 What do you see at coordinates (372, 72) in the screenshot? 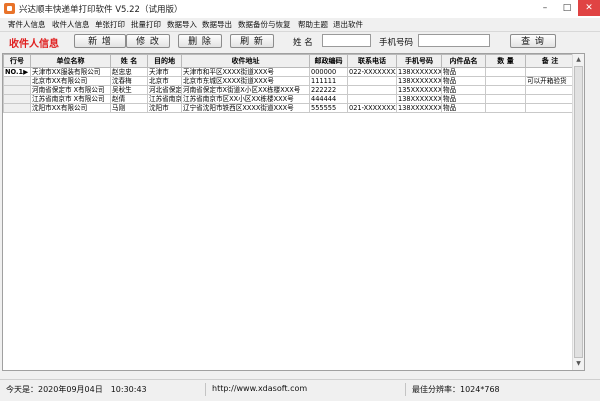
I see `tel-cell: 022-XXXXXXXX` at bounding box center [372, 72].